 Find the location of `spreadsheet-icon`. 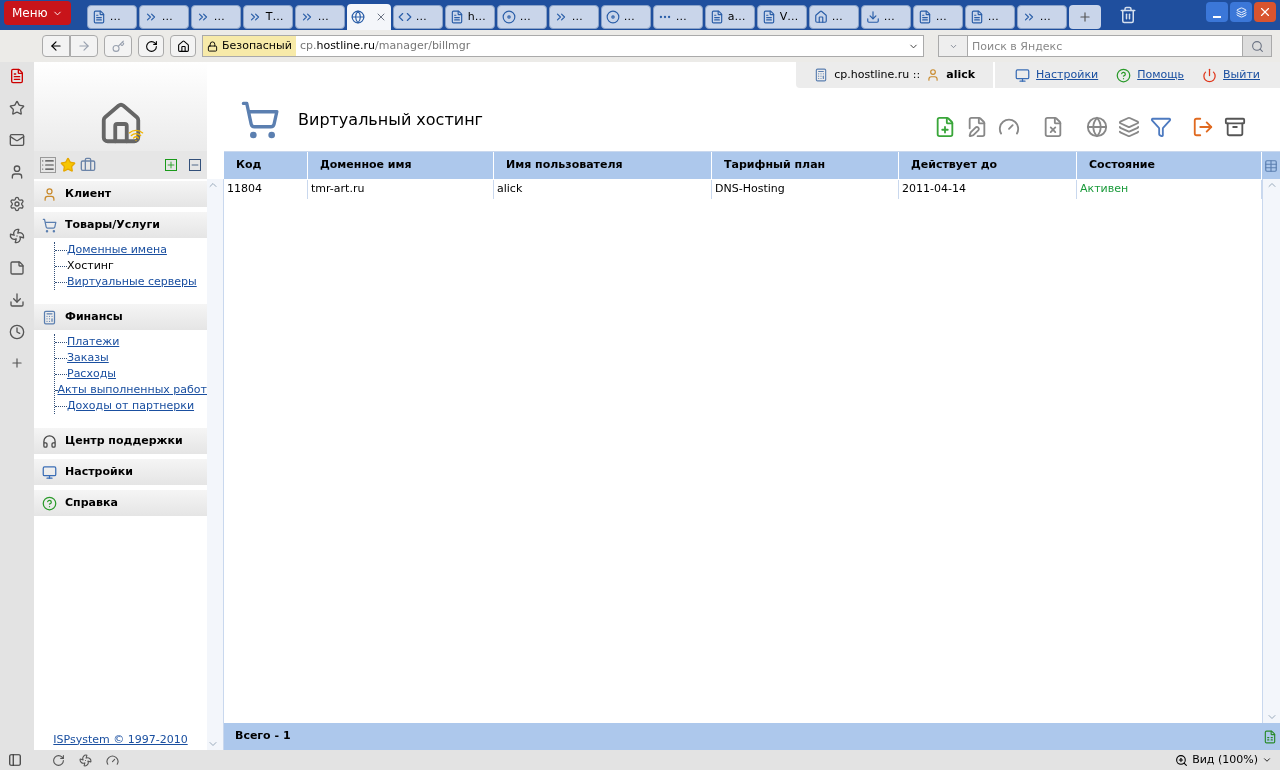

spreadsheet-icon is located at coordinates (1270, 736).